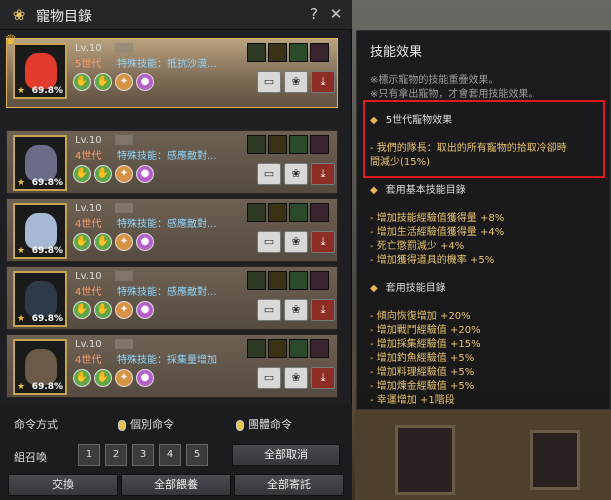 The height and width of the screenshot is (500, 611). What do you see at coordinates (422, 372) in the screenshot?
I see `skill-item: - 增加料理經驗值 +5%` at bounding box center [422, 372].